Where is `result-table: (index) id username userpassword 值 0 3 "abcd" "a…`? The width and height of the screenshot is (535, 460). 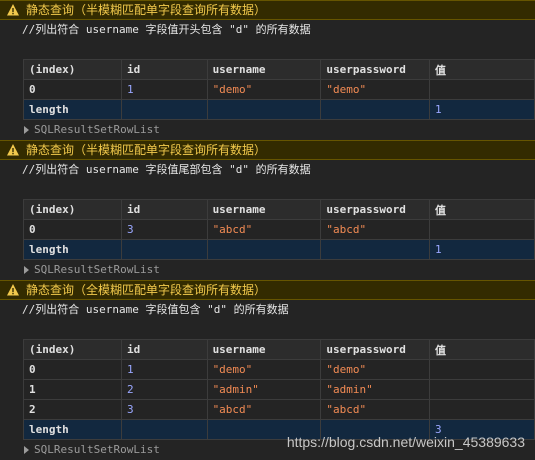 result-table: (index) id username userpassword 值 0 3 "abcd" "a… is located at coordinates (278, 229).